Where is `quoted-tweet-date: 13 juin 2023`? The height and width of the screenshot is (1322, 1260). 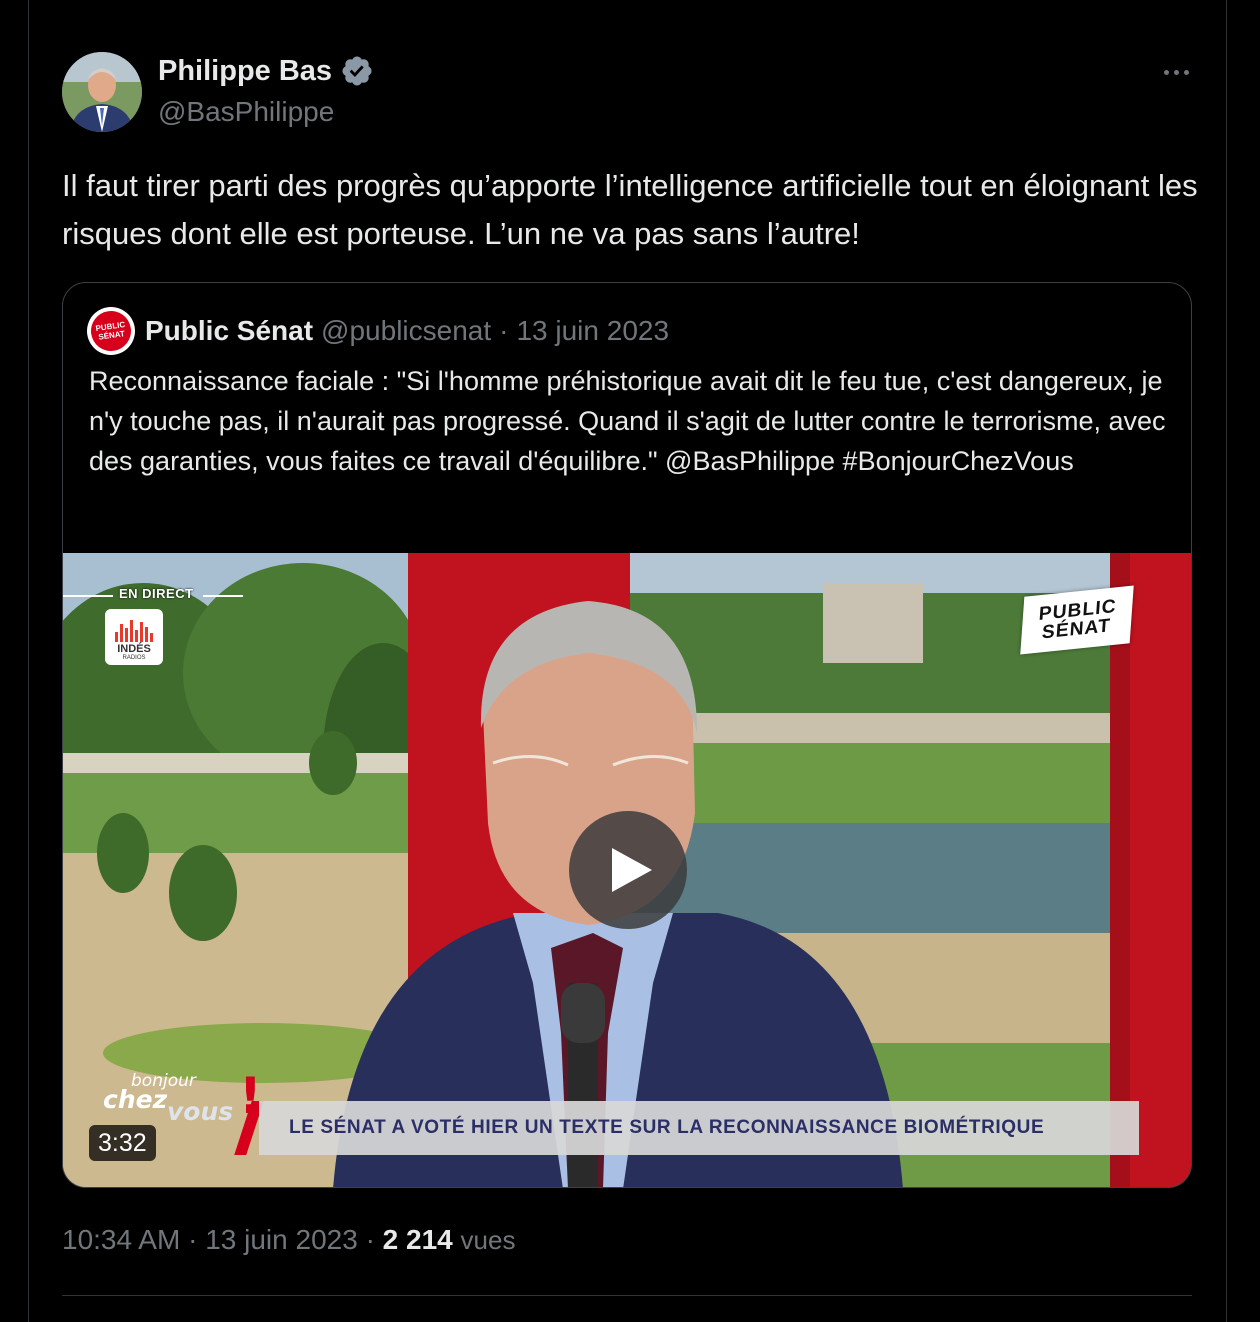 quoted-tweet-date: 13 juin 2023 is located at coordinates (592, 331).